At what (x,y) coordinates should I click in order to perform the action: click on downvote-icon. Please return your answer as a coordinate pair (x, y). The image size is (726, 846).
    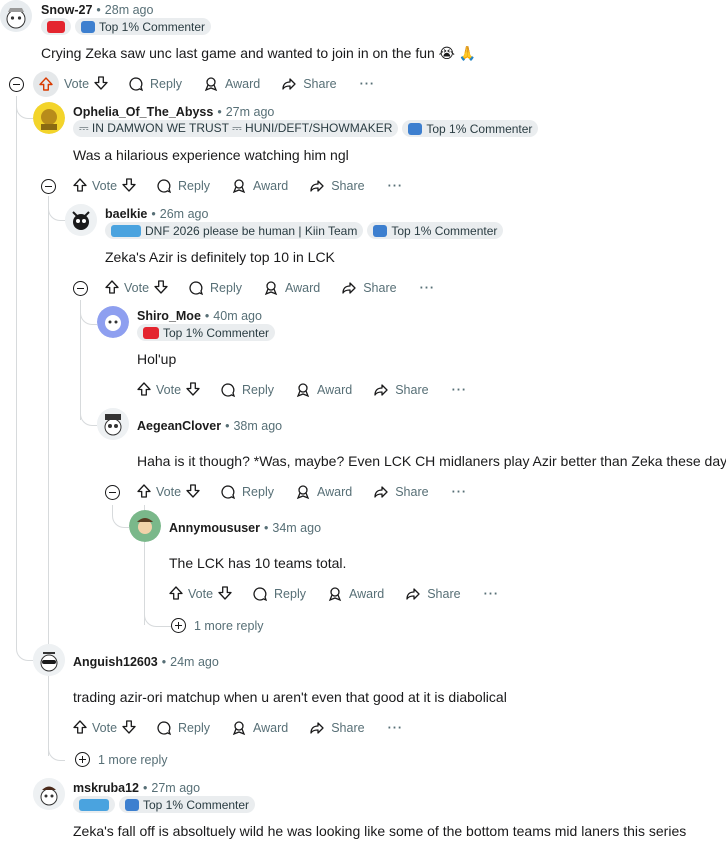
    Looking at the image, I should click on (129, 184).